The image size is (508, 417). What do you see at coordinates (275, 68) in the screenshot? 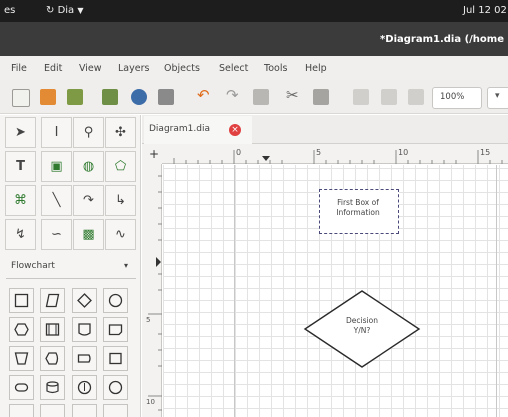
I see `menu-tools: Tools` at bounding box center [275, 68].